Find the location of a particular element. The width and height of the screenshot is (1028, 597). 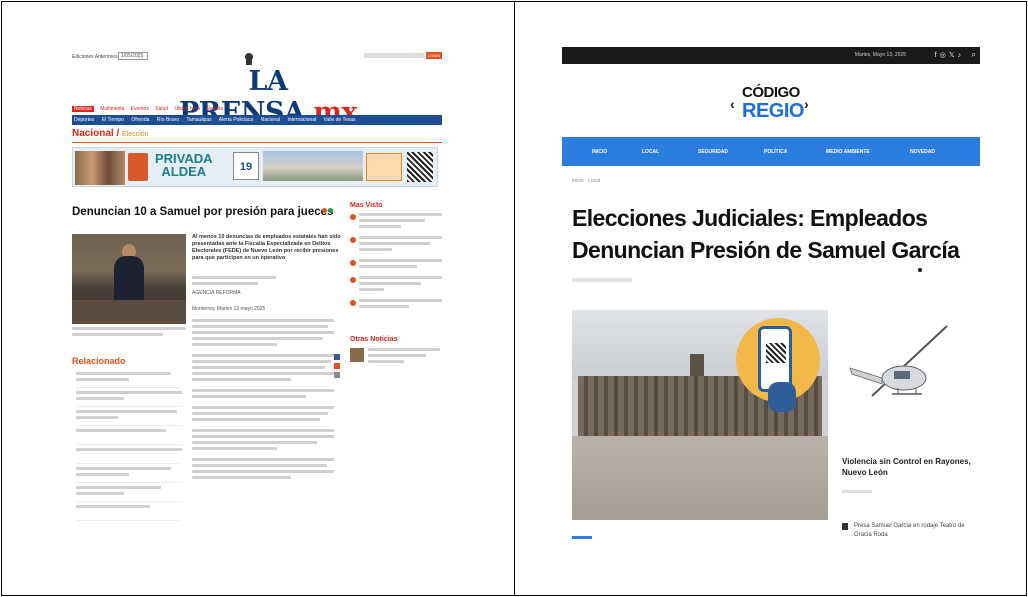

most-viewed: Mas Visto is located at coordinates (396, 259).